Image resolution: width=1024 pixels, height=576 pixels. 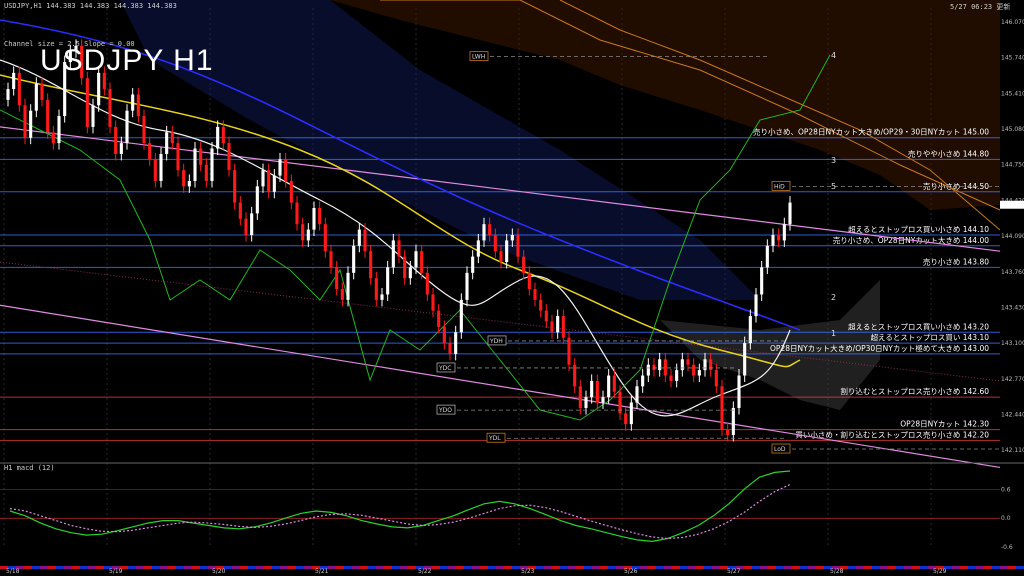 I want to click on date-tick-label: 5/23, so click(x=528, y=571).